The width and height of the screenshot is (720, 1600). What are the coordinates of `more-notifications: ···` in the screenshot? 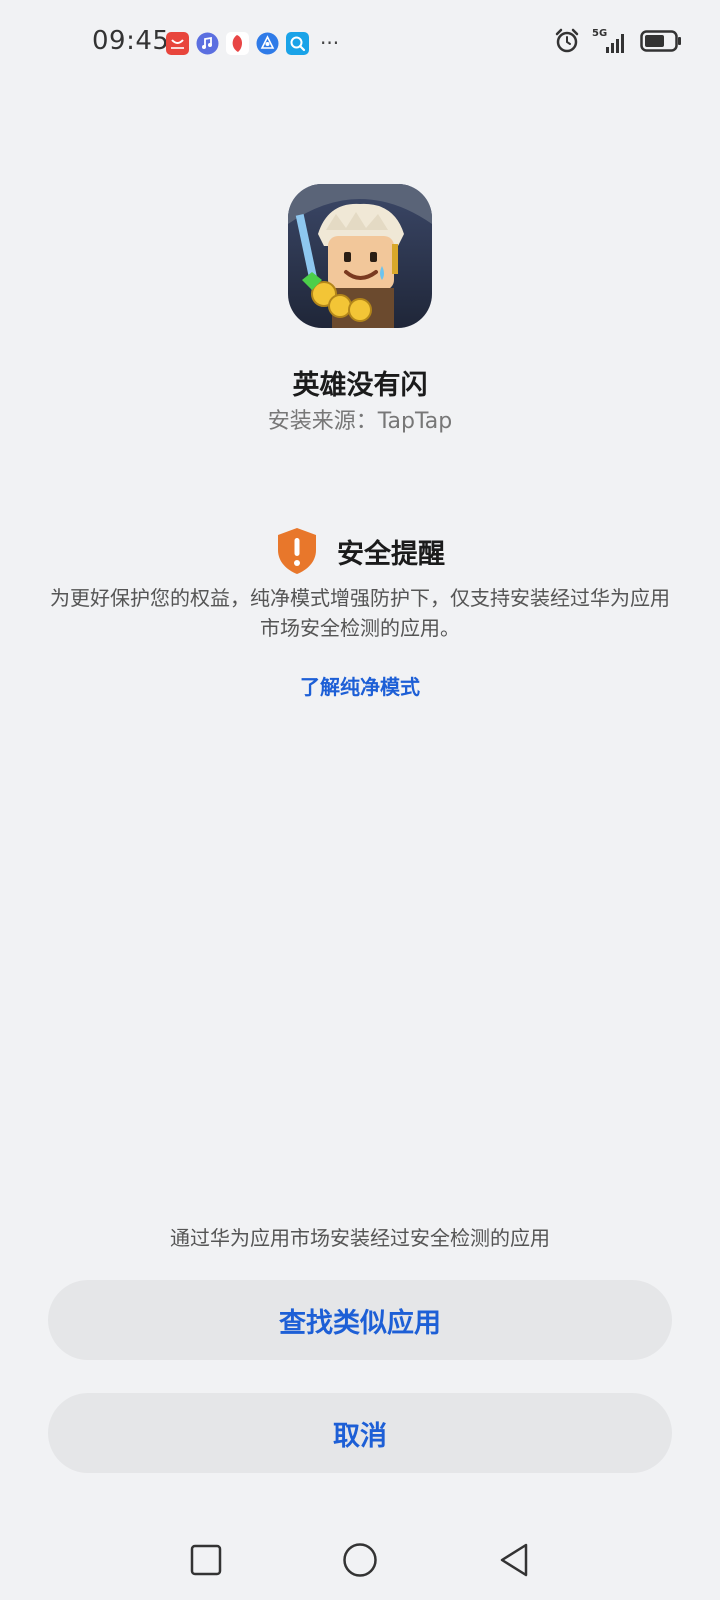 It's located at (330, 43).